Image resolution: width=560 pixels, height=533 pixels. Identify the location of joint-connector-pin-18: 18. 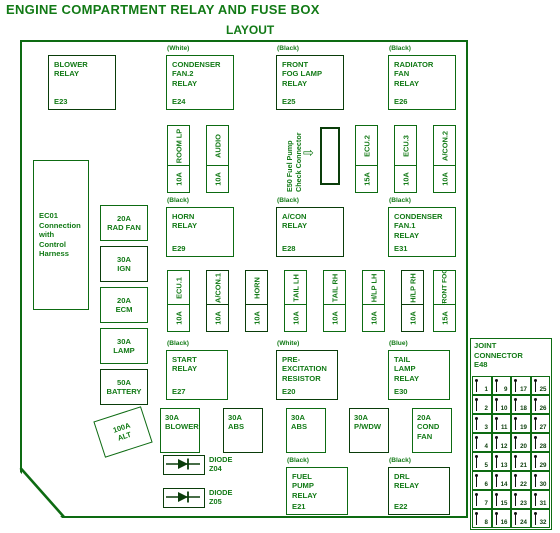
(521, 404).